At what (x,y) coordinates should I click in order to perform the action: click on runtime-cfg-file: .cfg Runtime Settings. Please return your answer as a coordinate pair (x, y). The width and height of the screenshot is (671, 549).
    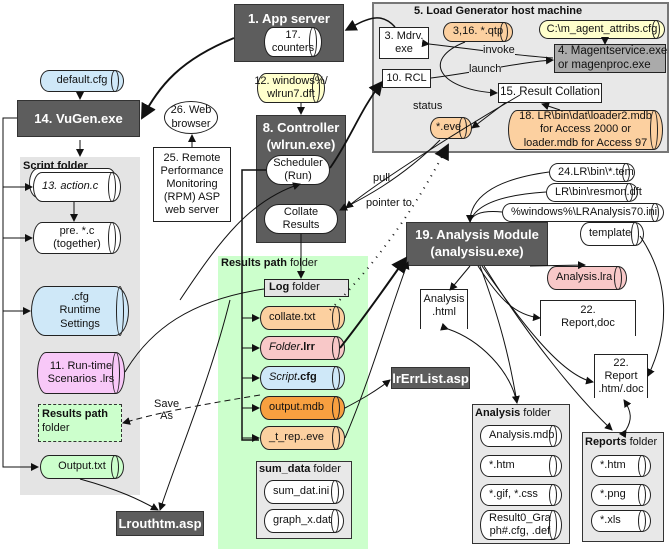
    Looking at the image, I should click on (80, 311).